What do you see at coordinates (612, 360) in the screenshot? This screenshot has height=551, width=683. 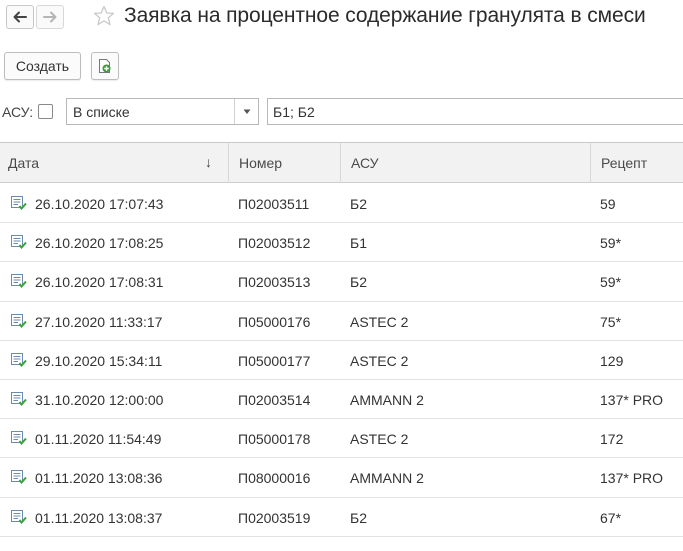 I see `cell-recipe: 129` at bounding box center [612, 360].